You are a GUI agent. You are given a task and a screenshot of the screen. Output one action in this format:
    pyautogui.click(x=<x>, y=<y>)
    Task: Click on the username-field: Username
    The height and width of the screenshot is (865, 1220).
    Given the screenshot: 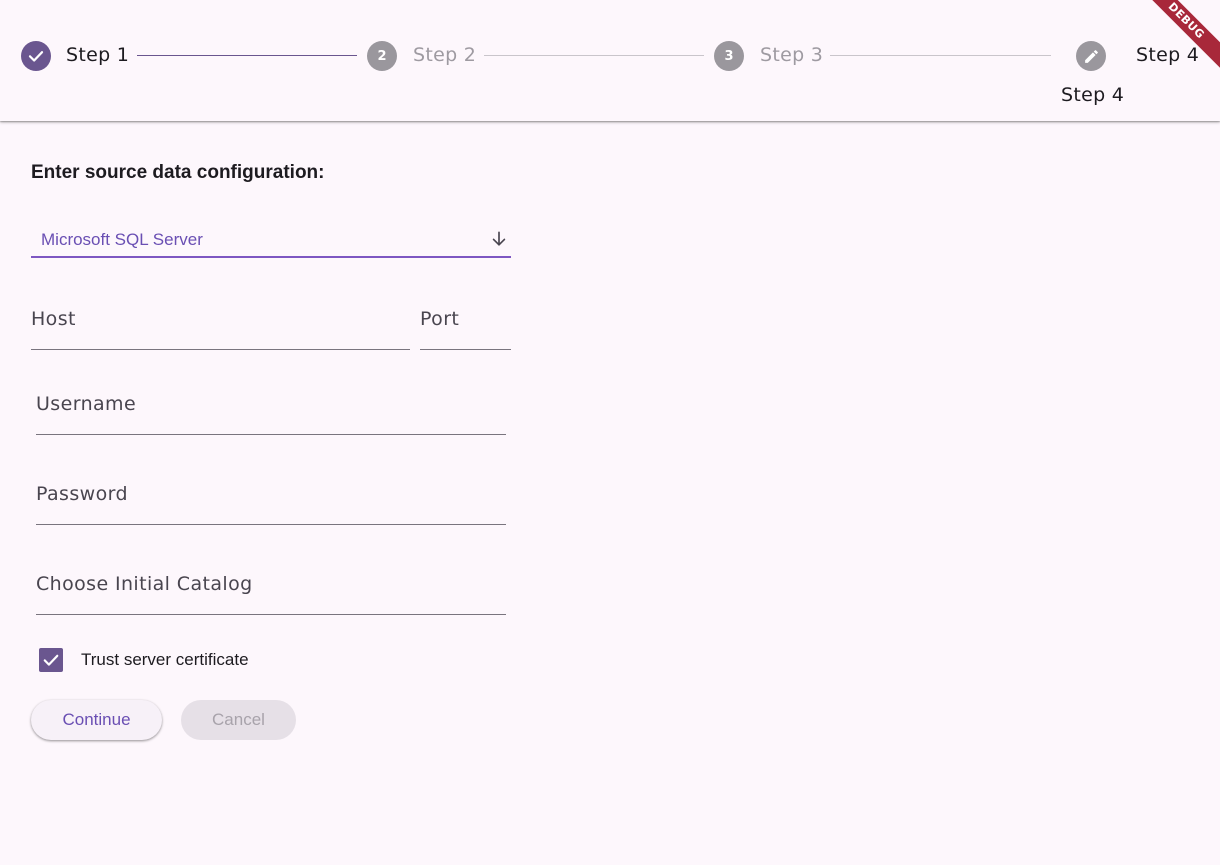 What is the action you would take?
    pyautogui.click(x=271, y=410)
    